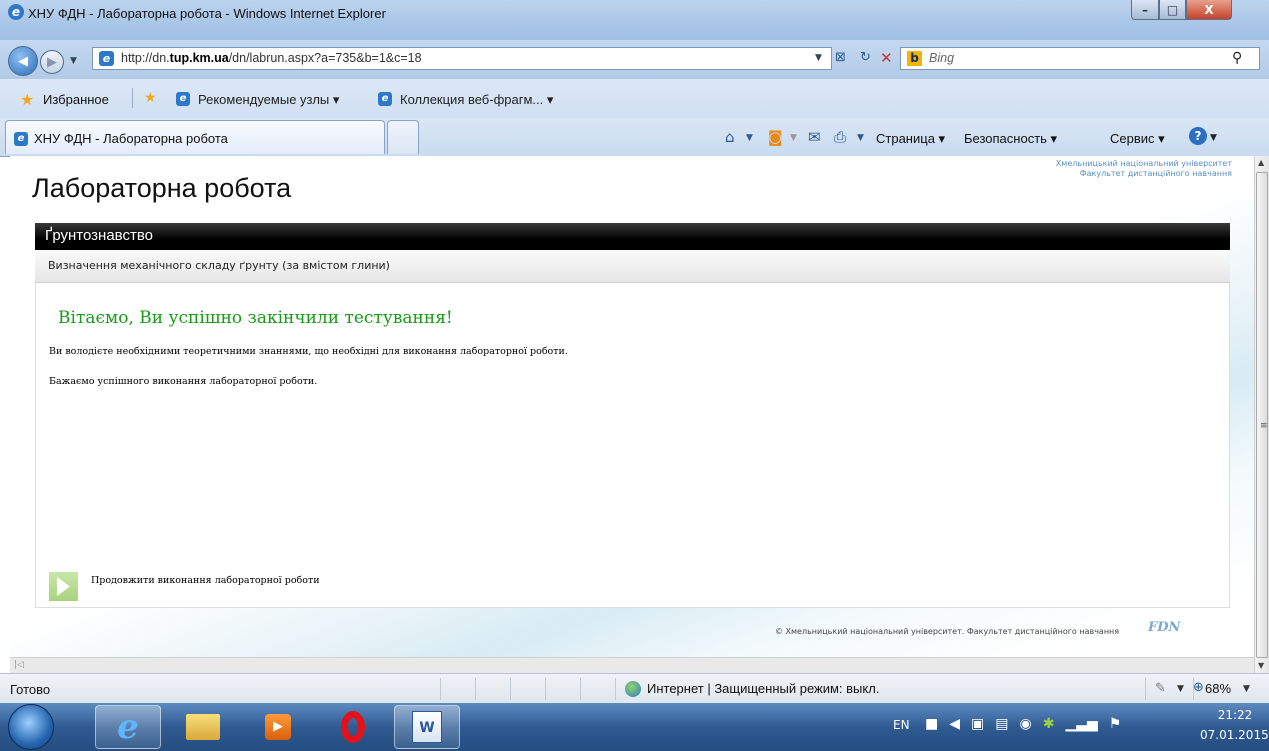  I want to click on search-icon: ⚲, so click(1237, 58).